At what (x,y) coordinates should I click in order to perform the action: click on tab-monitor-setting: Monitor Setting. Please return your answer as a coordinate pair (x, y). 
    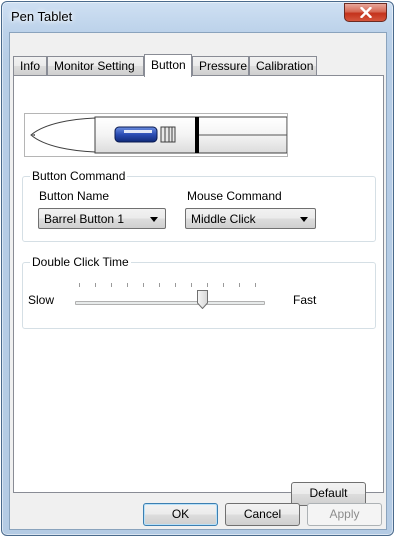
    Looking at the image, I should click on (95, 65).